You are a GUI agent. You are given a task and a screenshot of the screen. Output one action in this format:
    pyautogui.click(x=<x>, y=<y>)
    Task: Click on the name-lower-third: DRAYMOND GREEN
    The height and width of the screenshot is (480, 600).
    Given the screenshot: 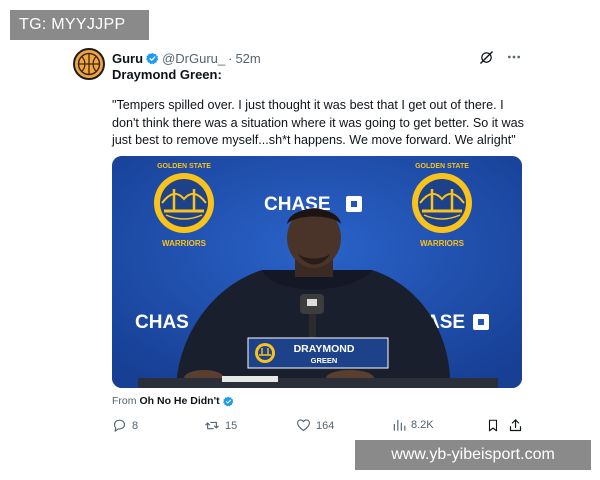 What is the action you would take?
    pyautogui.click(x=318, y=353)
    